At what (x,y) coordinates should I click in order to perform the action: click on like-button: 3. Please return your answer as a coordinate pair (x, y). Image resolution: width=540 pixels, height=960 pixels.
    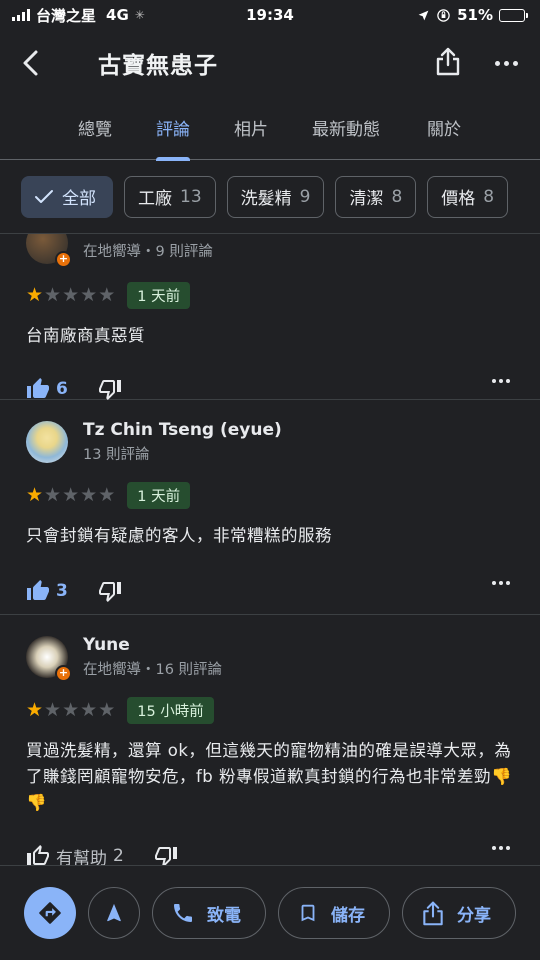
    Looking at the image, I should click on (47, 591).